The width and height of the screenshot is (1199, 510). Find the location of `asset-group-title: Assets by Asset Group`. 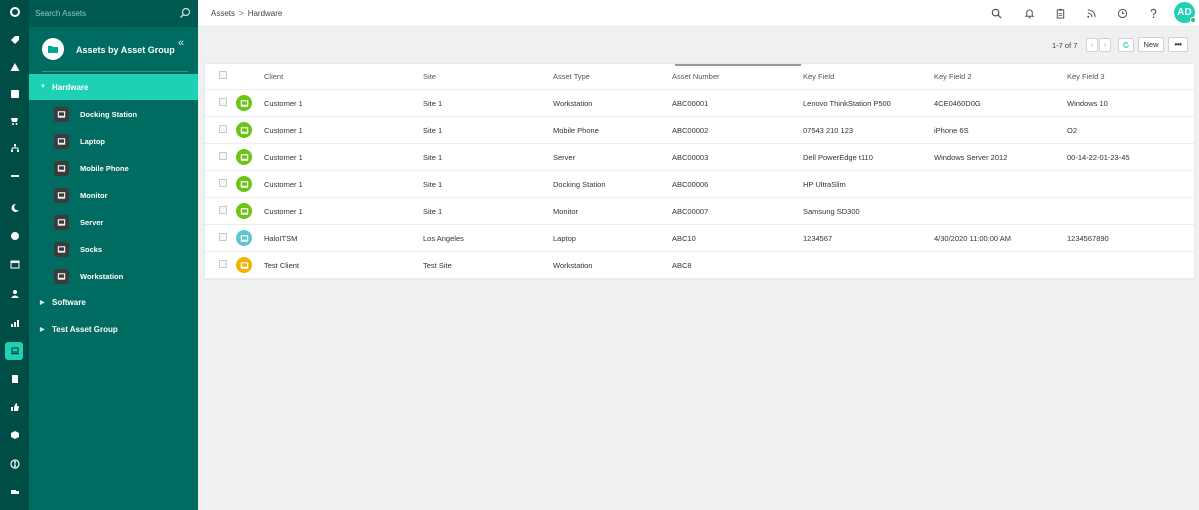

asset-group-title: Assets by Asset Group is located at coordinates (125, 50).